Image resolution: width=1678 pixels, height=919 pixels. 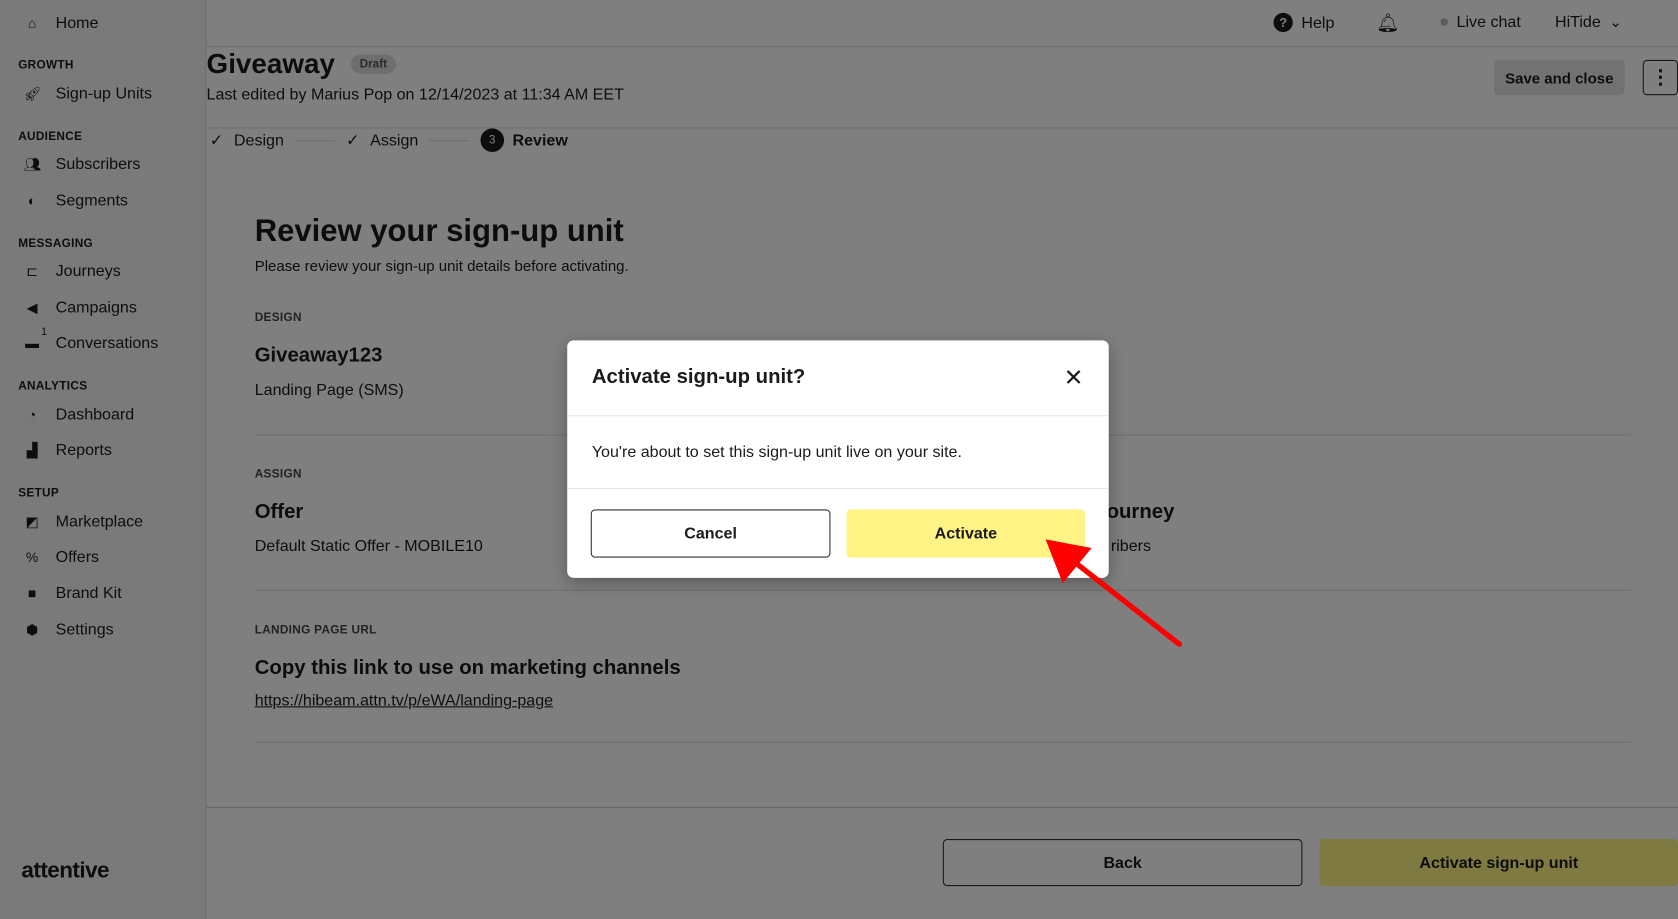 What do you see at coordinates (1114, 593) in the screenshot?
I see `annotation-arrow` at bounding box center [1114, 593].